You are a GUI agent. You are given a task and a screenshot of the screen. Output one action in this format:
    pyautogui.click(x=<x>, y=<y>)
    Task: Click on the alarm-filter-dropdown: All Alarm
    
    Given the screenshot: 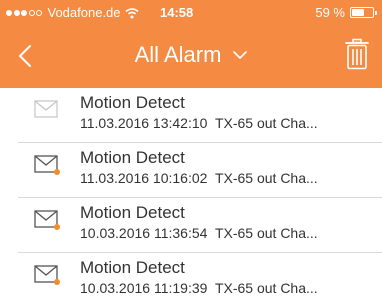 What is the action you would take?
    pyautogui.click(x=191, y=55)
    